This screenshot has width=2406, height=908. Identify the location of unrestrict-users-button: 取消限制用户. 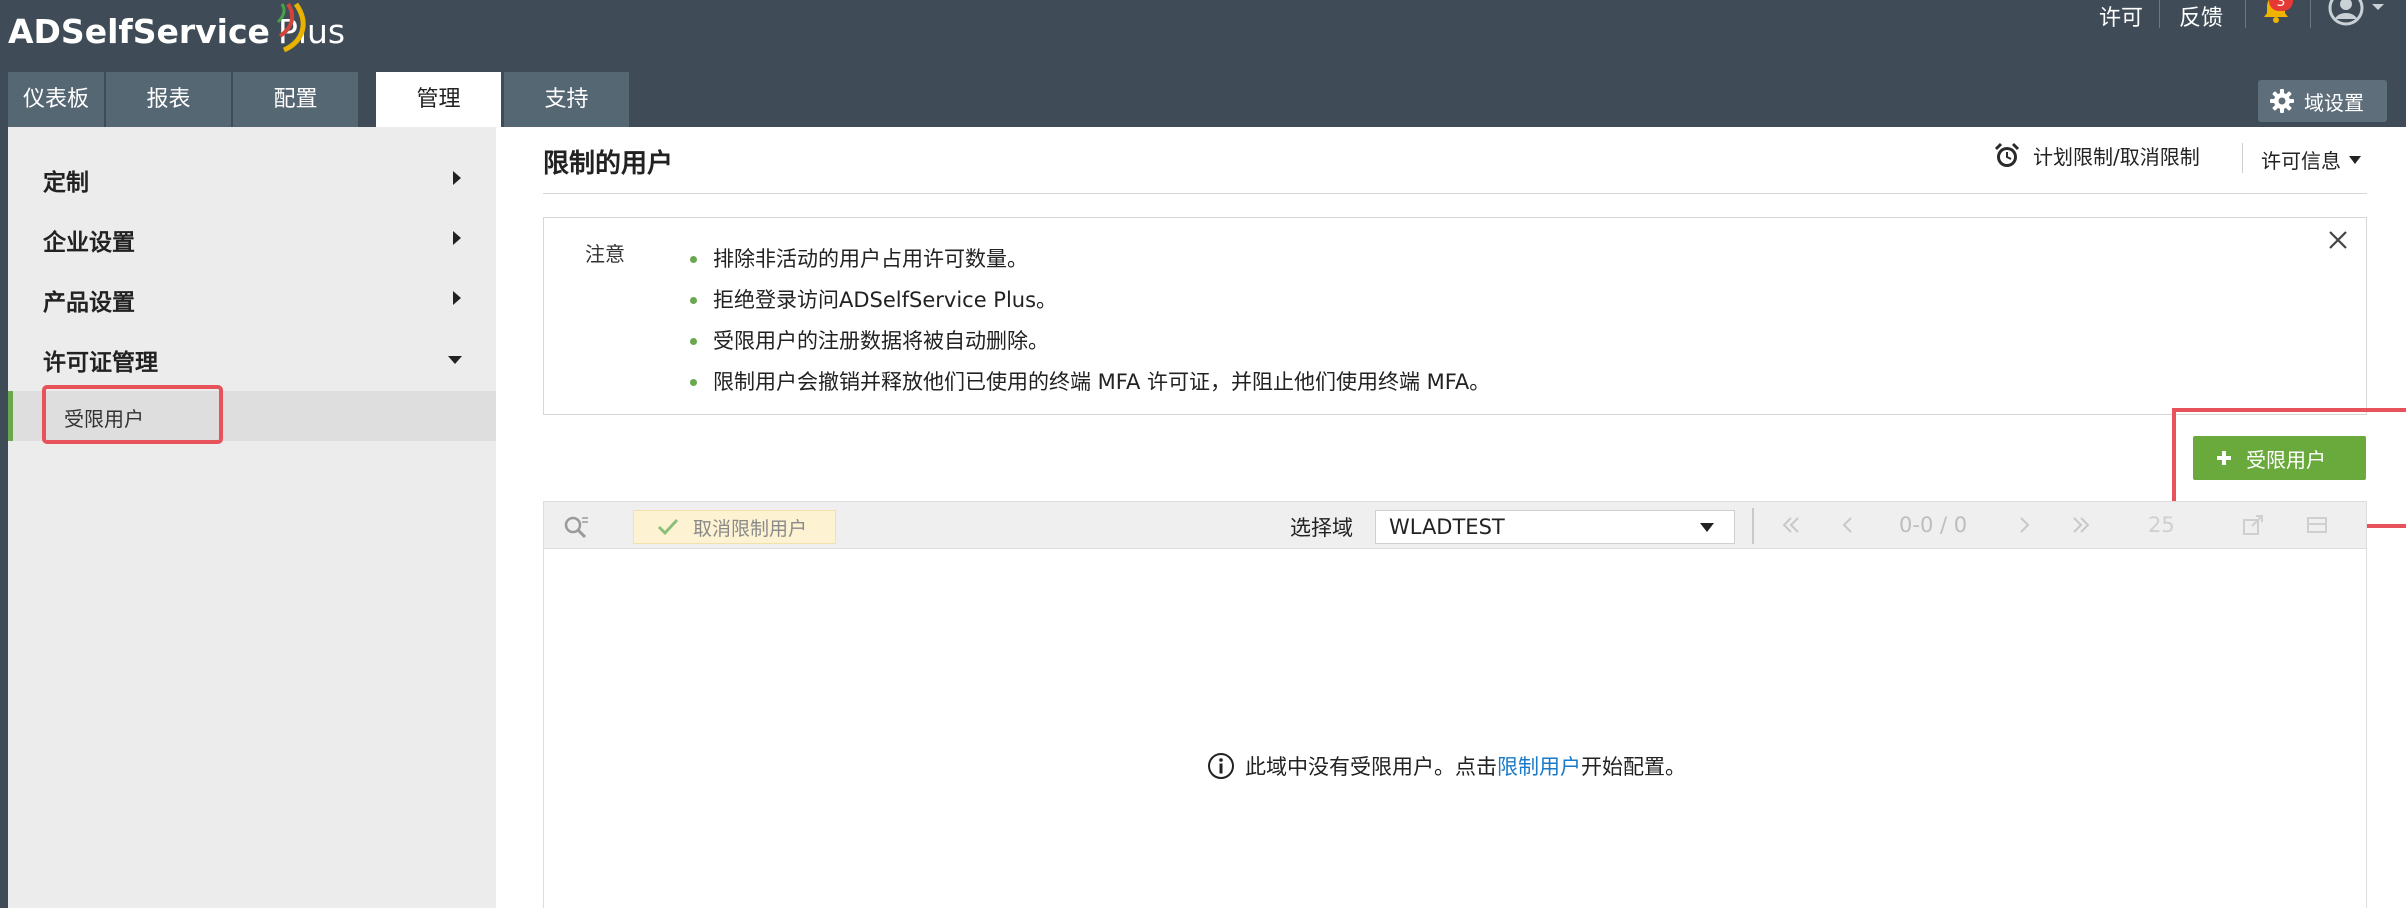
(734, 527).